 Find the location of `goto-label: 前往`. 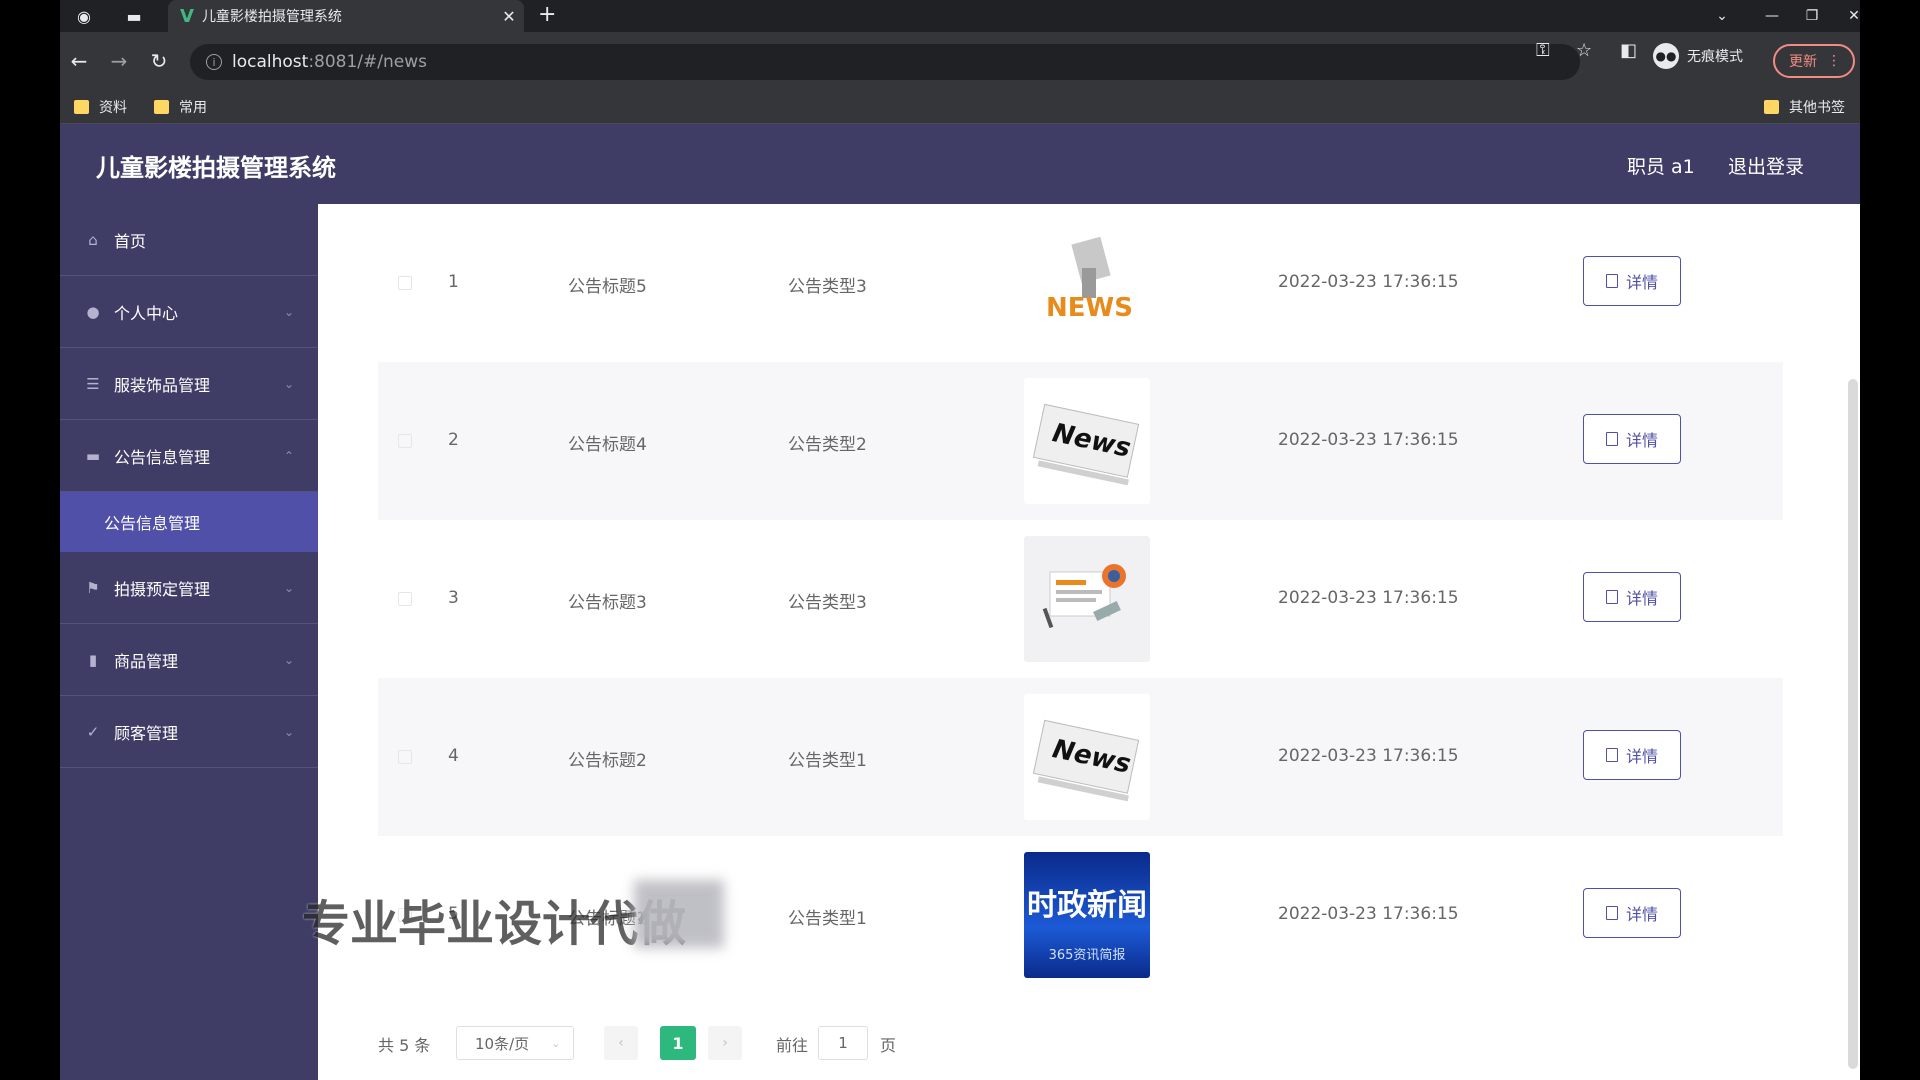

goto-label: 前往 is located at coordinates (792, 1045).